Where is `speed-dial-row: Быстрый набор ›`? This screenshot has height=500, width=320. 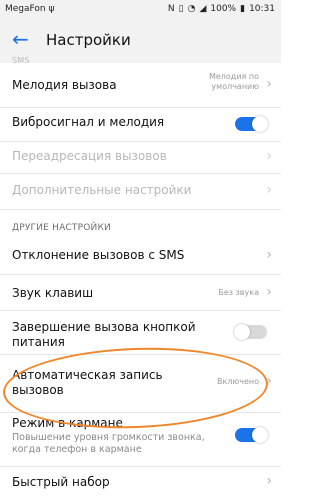 speed-dial-row: Быстрый набор › is located at coordinates (140, 483).